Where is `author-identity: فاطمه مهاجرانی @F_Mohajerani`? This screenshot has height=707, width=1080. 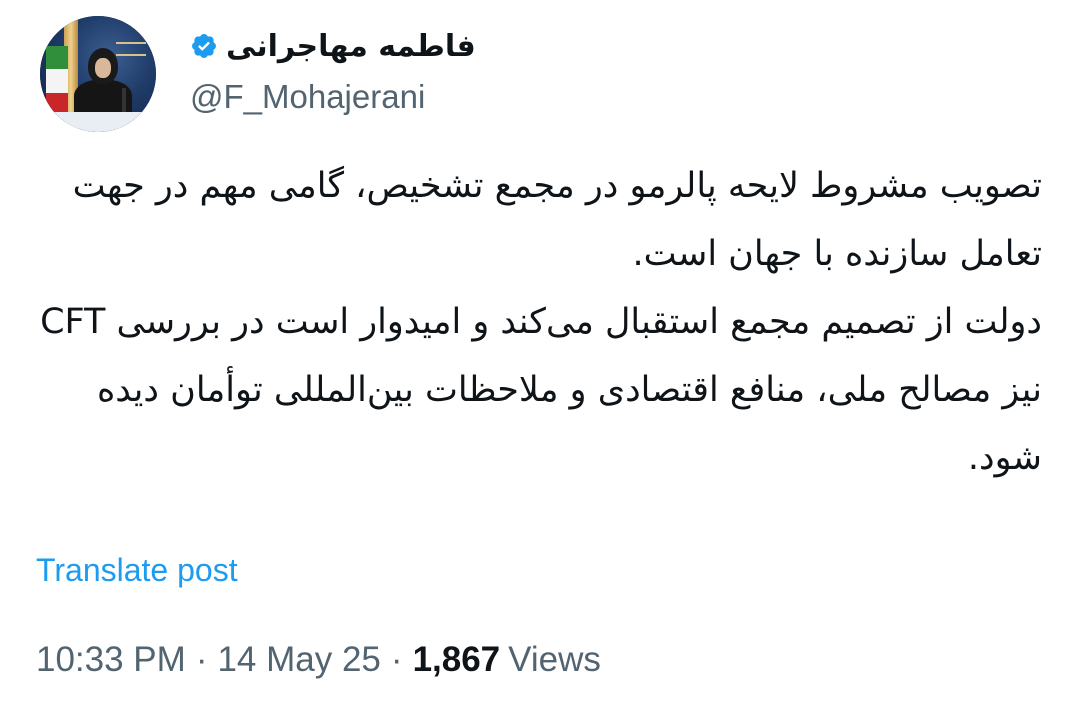 author-identity: فاطمه مهاجرانی @F_Mohajerani is located at coordinates (275, 74).